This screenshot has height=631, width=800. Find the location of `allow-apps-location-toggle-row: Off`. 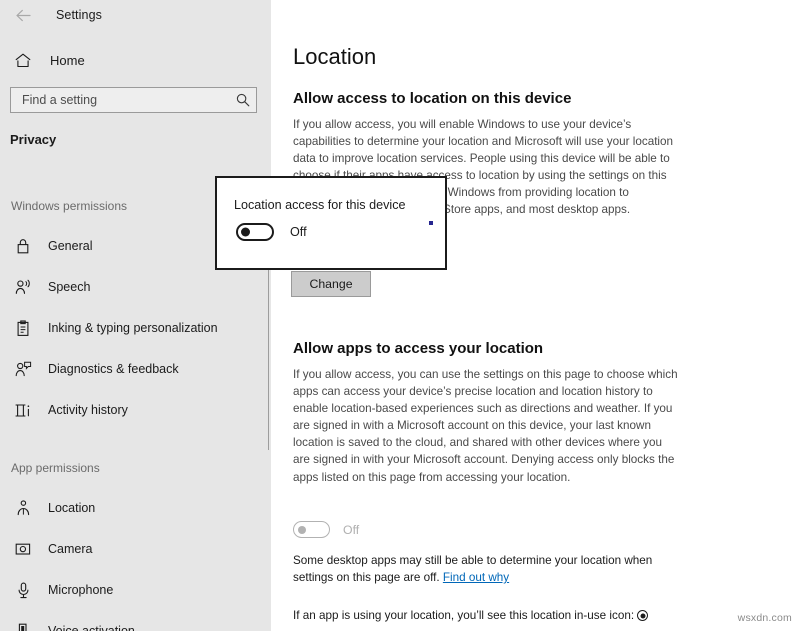

allow-apps-location-toggle-row: Off is located at coordinates (326, 529).